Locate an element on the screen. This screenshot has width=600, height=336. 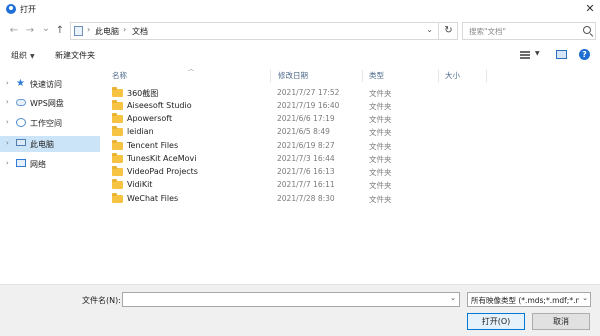
file-type-filter: 所有映像类型 (*.mds;*.mdf;*.n ⌄ is located at coordinates (529, 299).